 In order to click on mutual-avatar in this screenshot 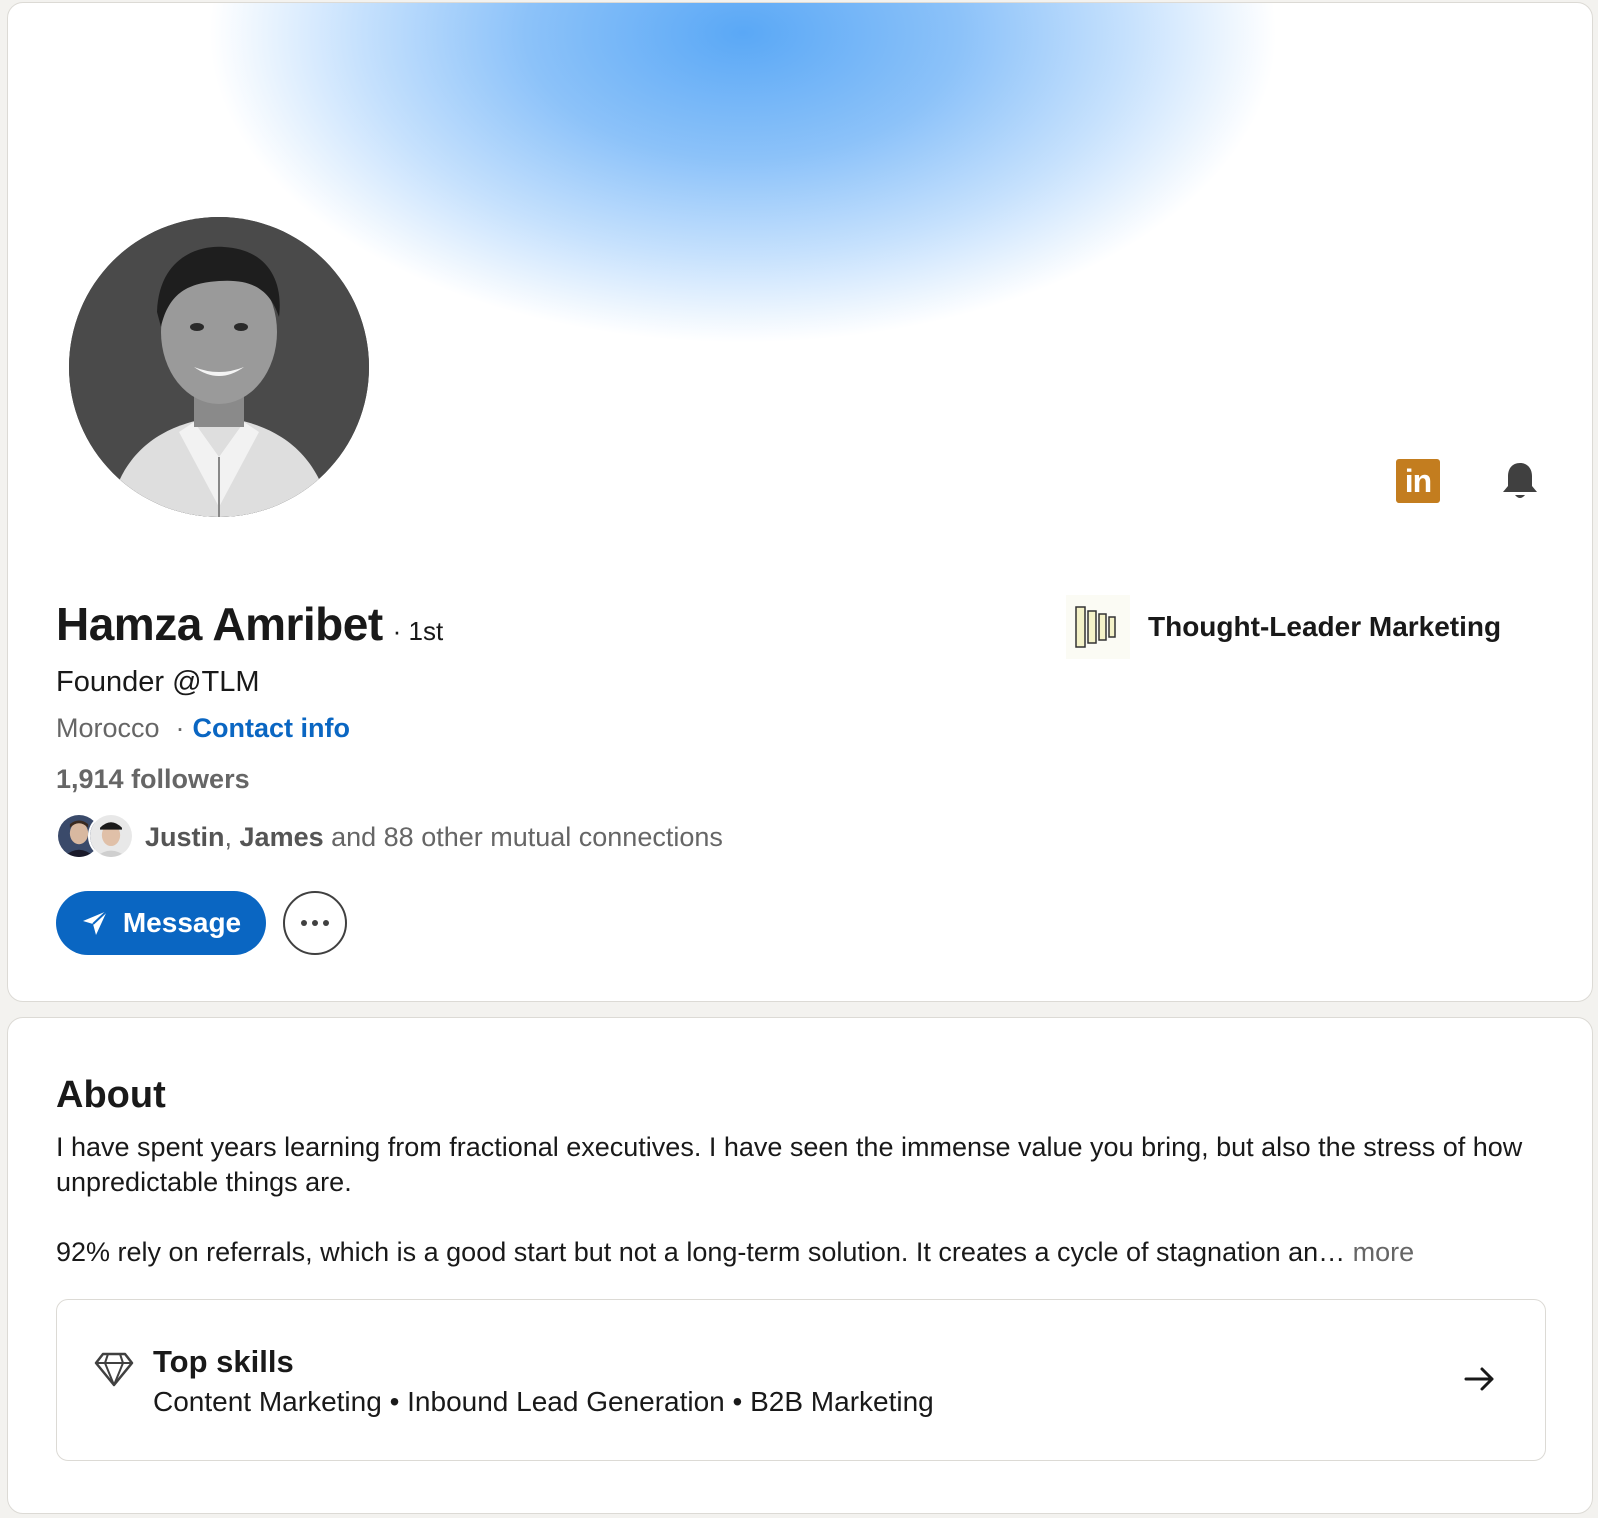, I will do `click(111, 836)`.